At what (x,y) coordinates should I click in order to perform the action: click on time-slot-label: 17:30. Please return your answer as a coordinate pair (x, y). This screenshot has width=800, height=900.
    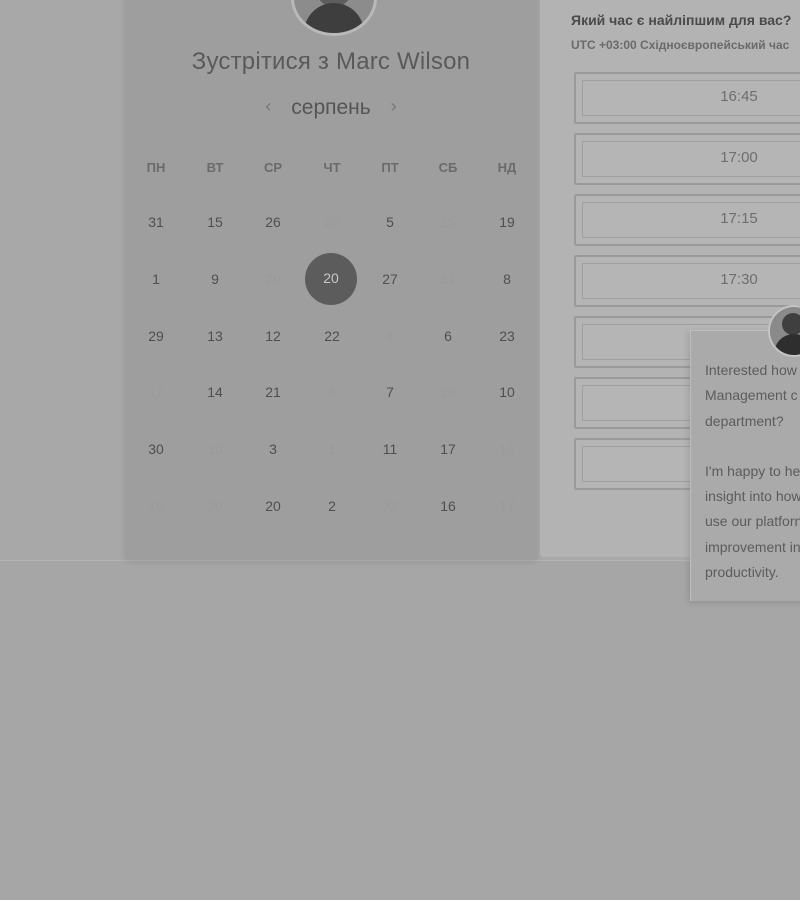
    Looking at the image, I should click on (739, 279).